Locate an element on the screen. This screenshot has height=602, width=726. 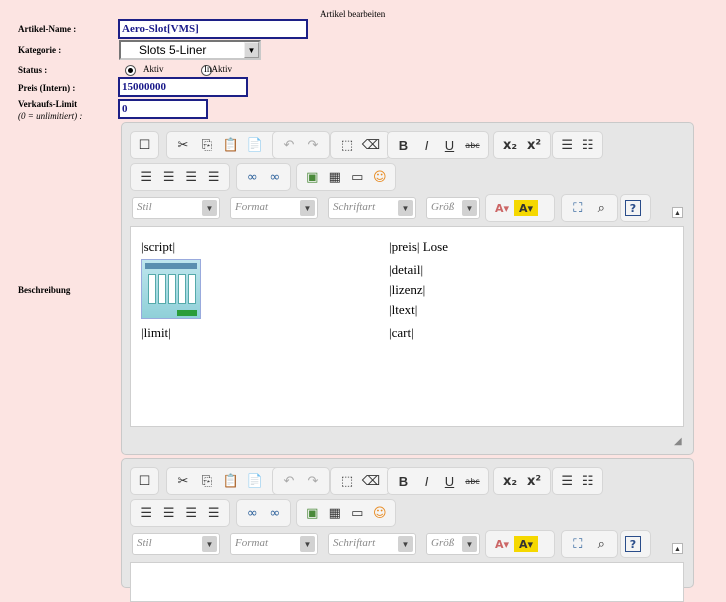
thumbnail-reel is located at coordinates (152, 289).